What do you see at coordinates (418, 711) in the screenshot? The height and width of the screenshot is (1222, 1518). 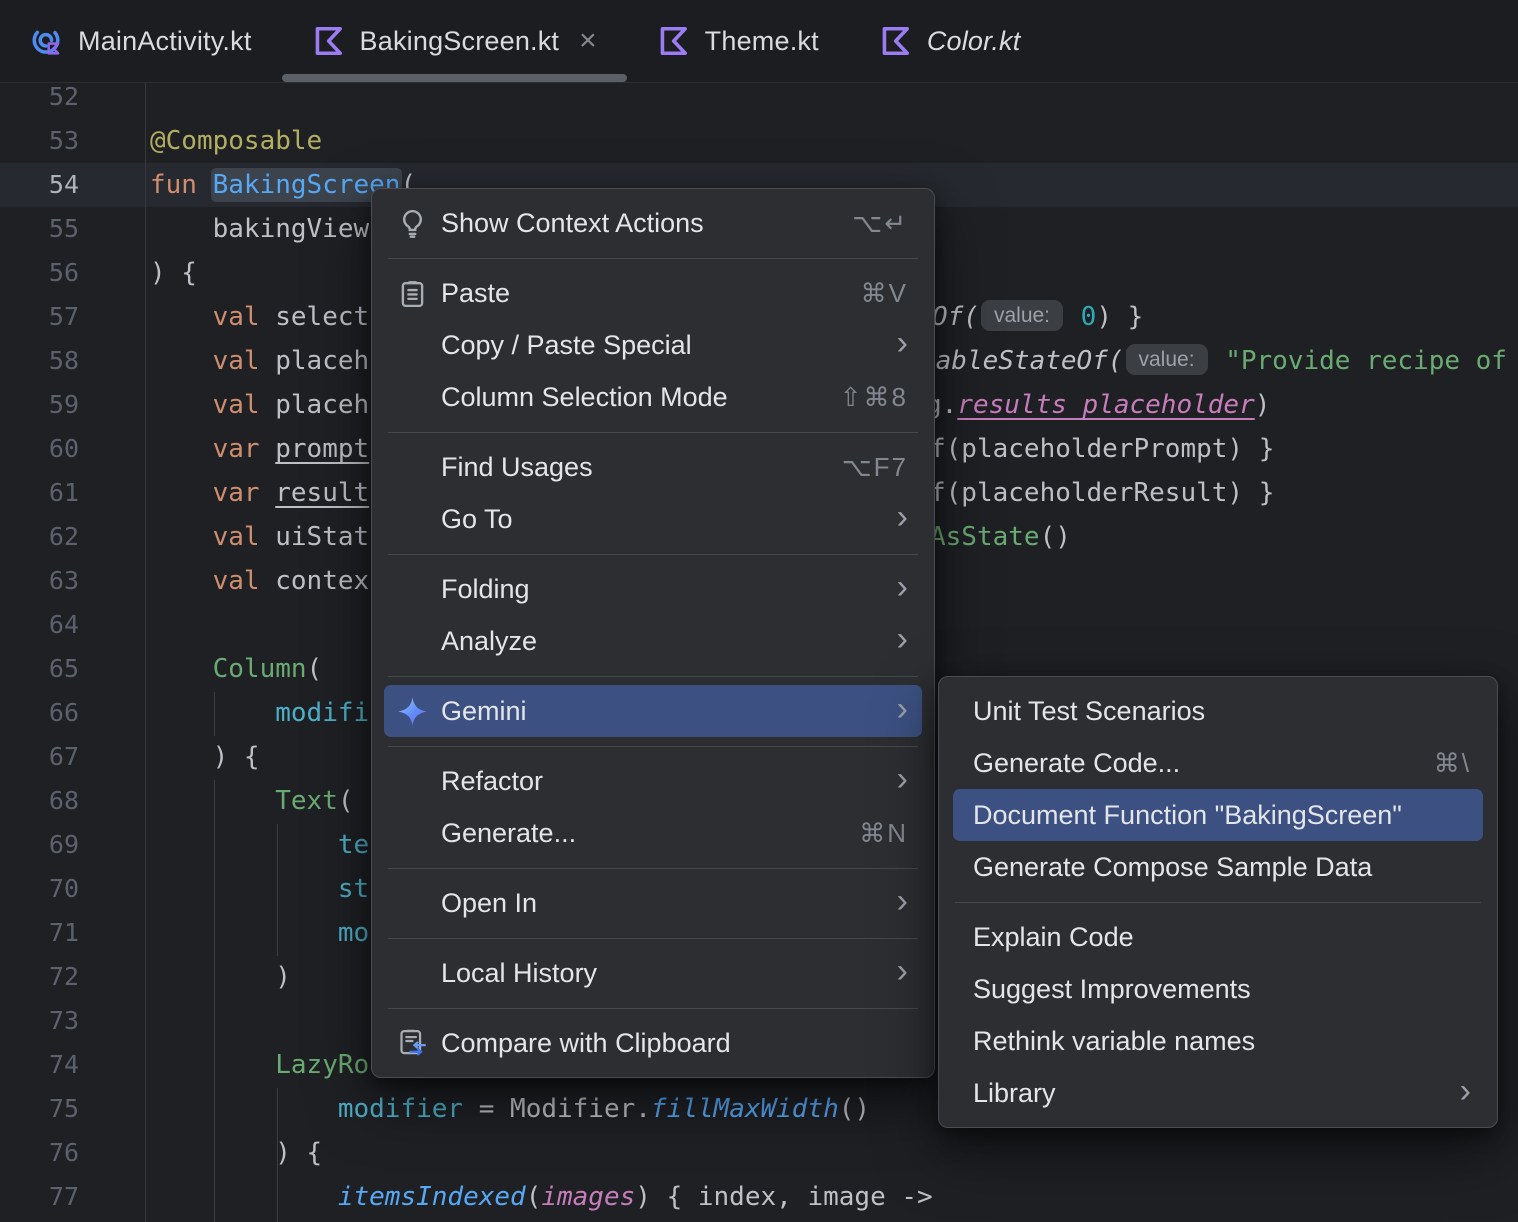 I see `gemini-star-icon` at bounding box center [418, 711].